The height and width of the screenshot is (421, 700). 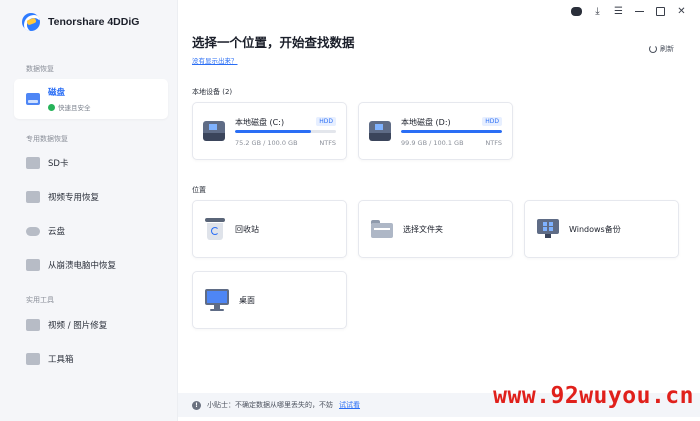 I want to click on refresh-label: 刷新, so click(x=667, y=49).